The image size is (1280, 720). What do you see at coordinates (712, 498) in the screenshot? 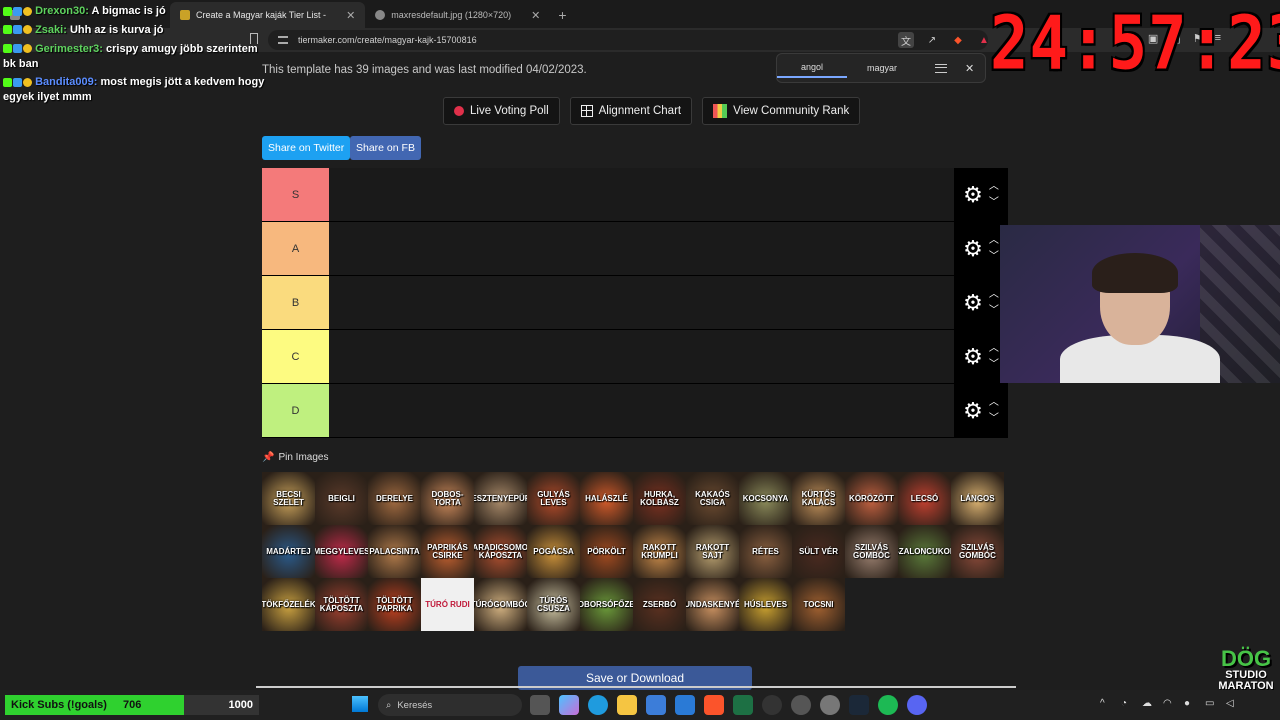
I see `food-image-tile: KAKAÓS CSIGA` at bounding box center [712, 498].